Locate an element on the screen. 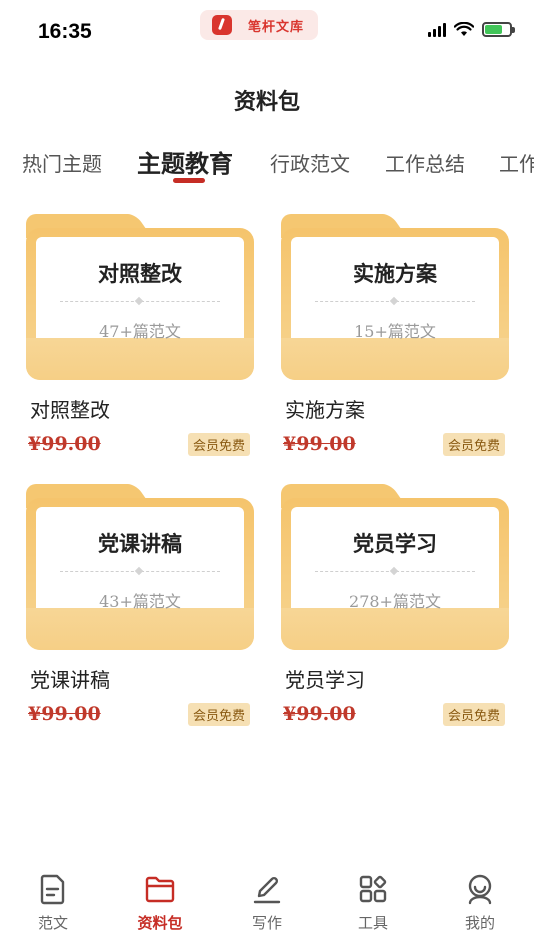 Image resolution: width=534 pixels, height=950 pixels. folder-doc-count: 43+篇范文 is located at coordinates (140, 601).